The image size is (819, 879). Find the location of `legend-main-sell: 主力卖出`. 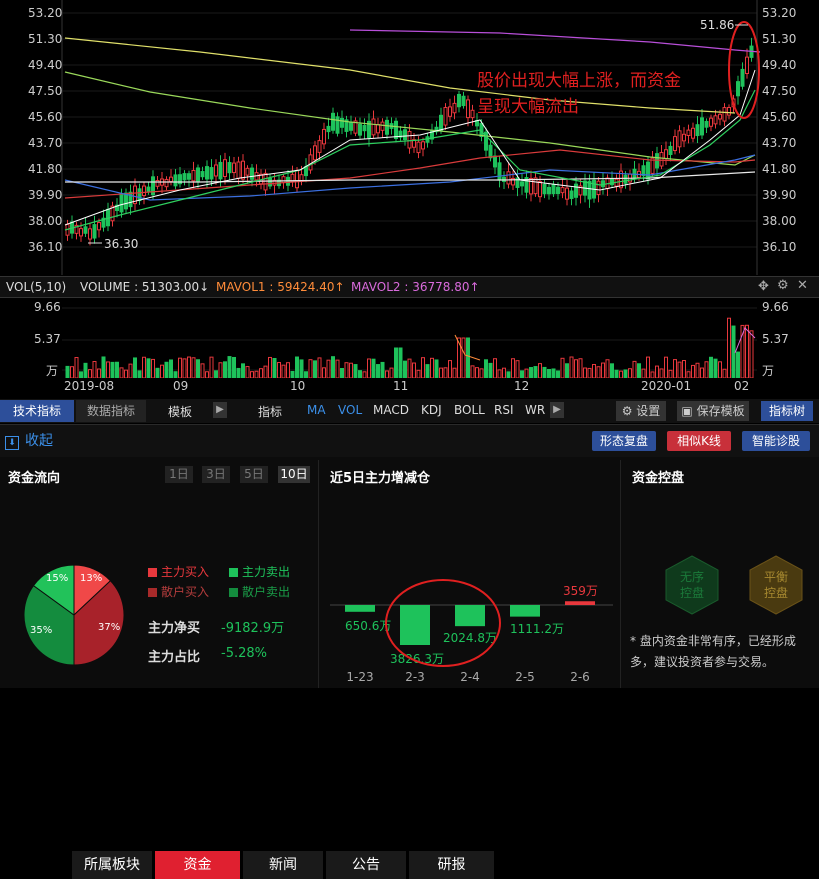

legend-main-sell: 主力卖出 is located at coordinates (259, 571).